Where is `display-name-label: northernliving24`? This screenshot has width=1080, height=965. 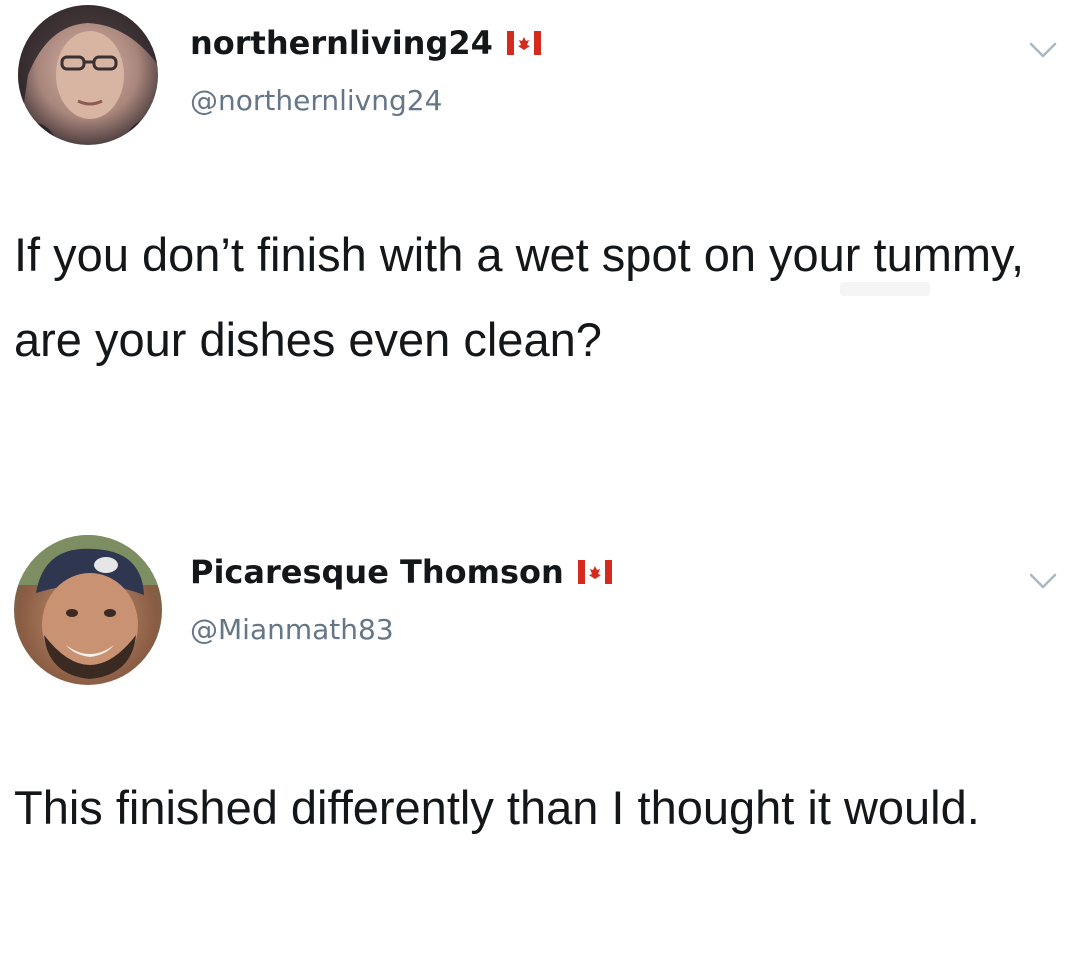 display-name-label: northernliving24 is located at coordinates (341, 43).